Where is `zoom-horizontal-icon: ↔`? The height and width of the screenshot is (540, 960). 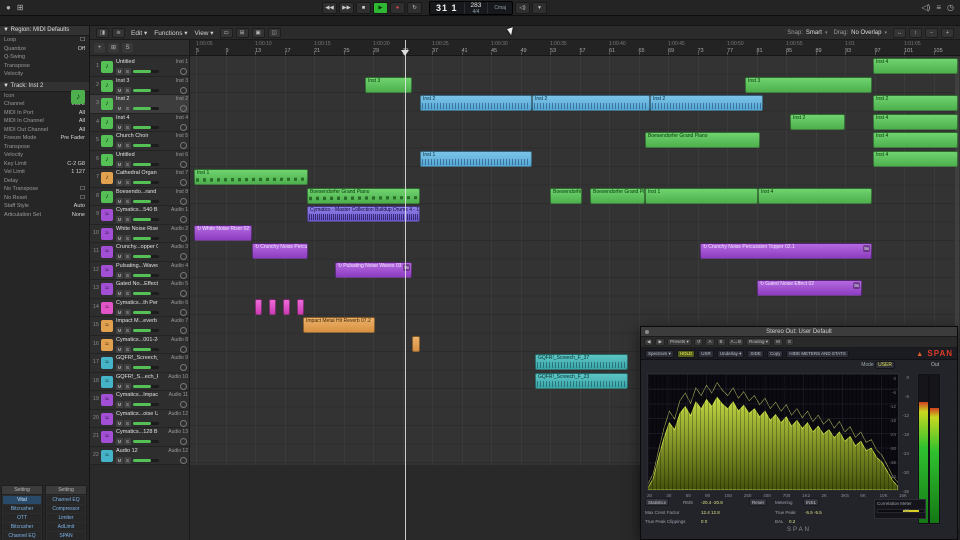 zoom-horizontal-icon: ↔ is located at coordinates (899, 32).